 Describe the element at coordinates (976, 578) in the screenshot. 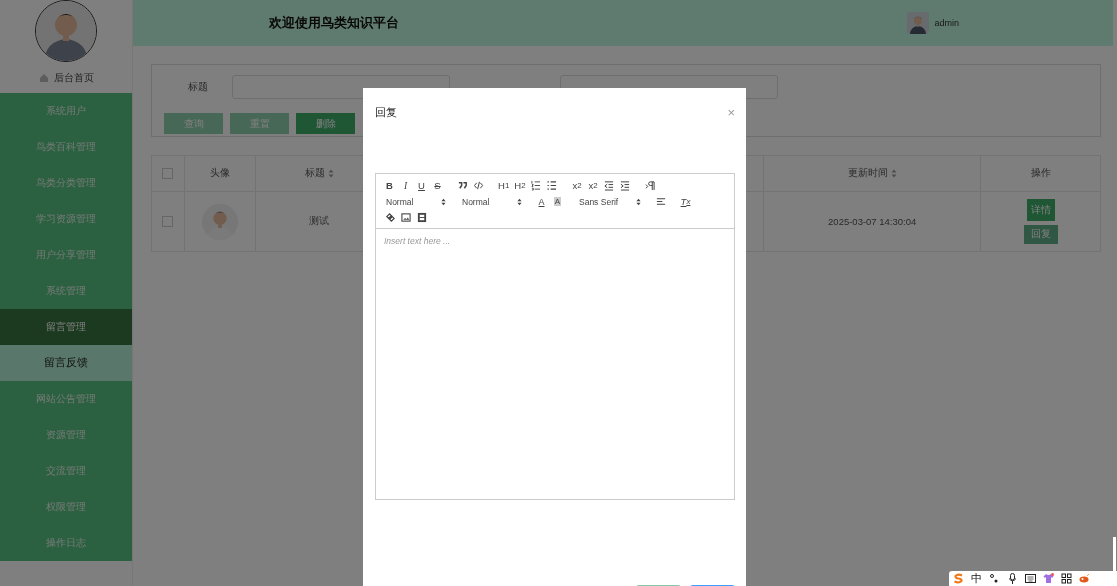

I see `input-mode-toggle: 中` at that location.